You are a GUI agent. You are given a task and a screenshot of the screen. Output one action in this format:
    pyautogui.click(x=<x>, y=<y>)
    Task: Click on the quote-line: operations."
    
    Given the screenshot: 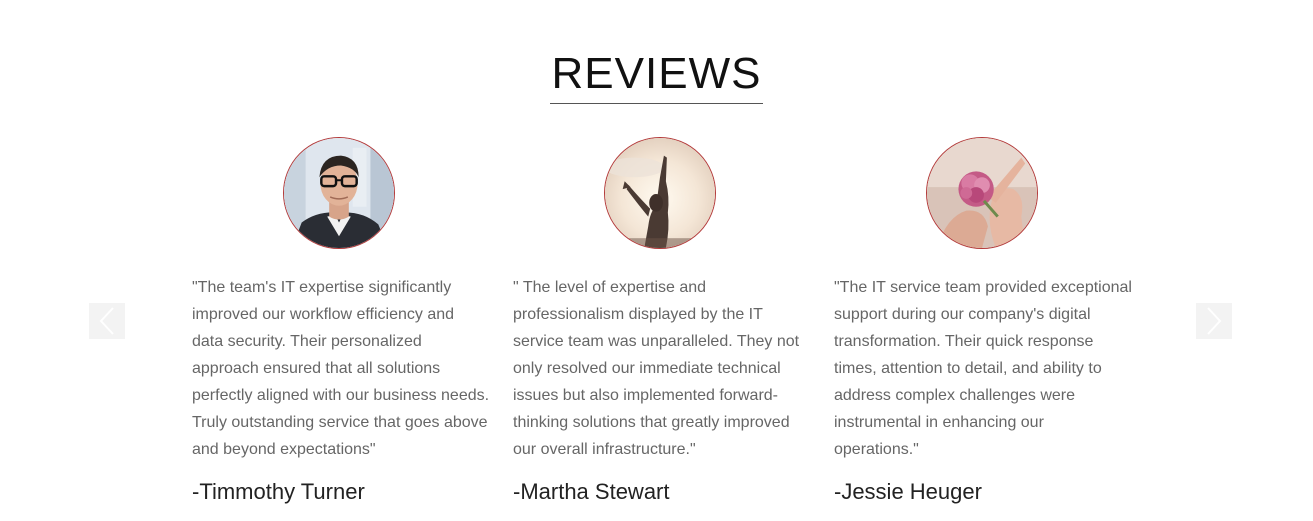 What is the action you would take?
    pyautogui.click(x=876, y=449)
    